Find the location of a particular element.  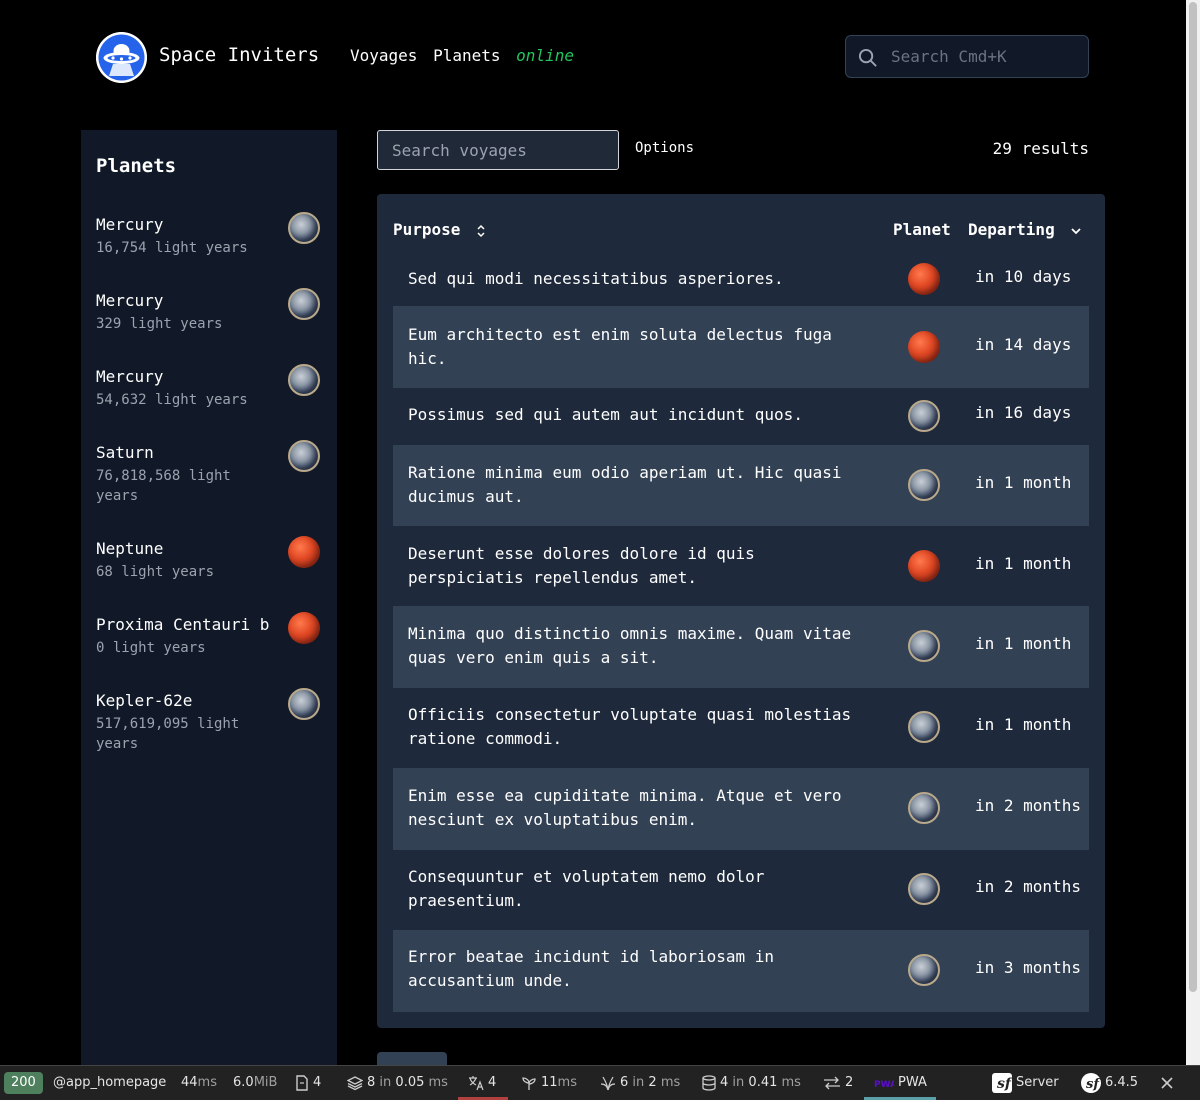

planet-item: Proxima Centauri b 0 light years is located at coordinates (209, 635).